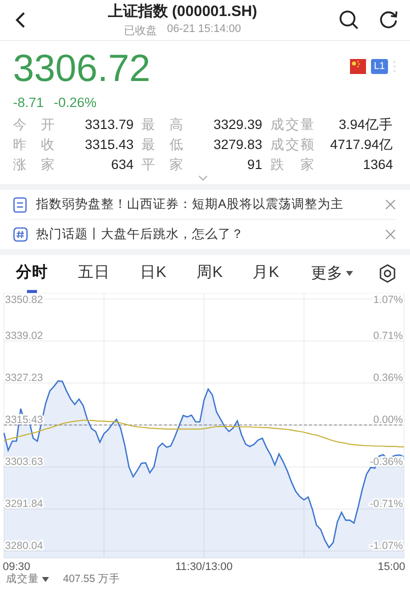  What do you see at coordinates (81, 69) in the screenshot?
I see `index-price: 3306.72` at bounding box center [81, 69].